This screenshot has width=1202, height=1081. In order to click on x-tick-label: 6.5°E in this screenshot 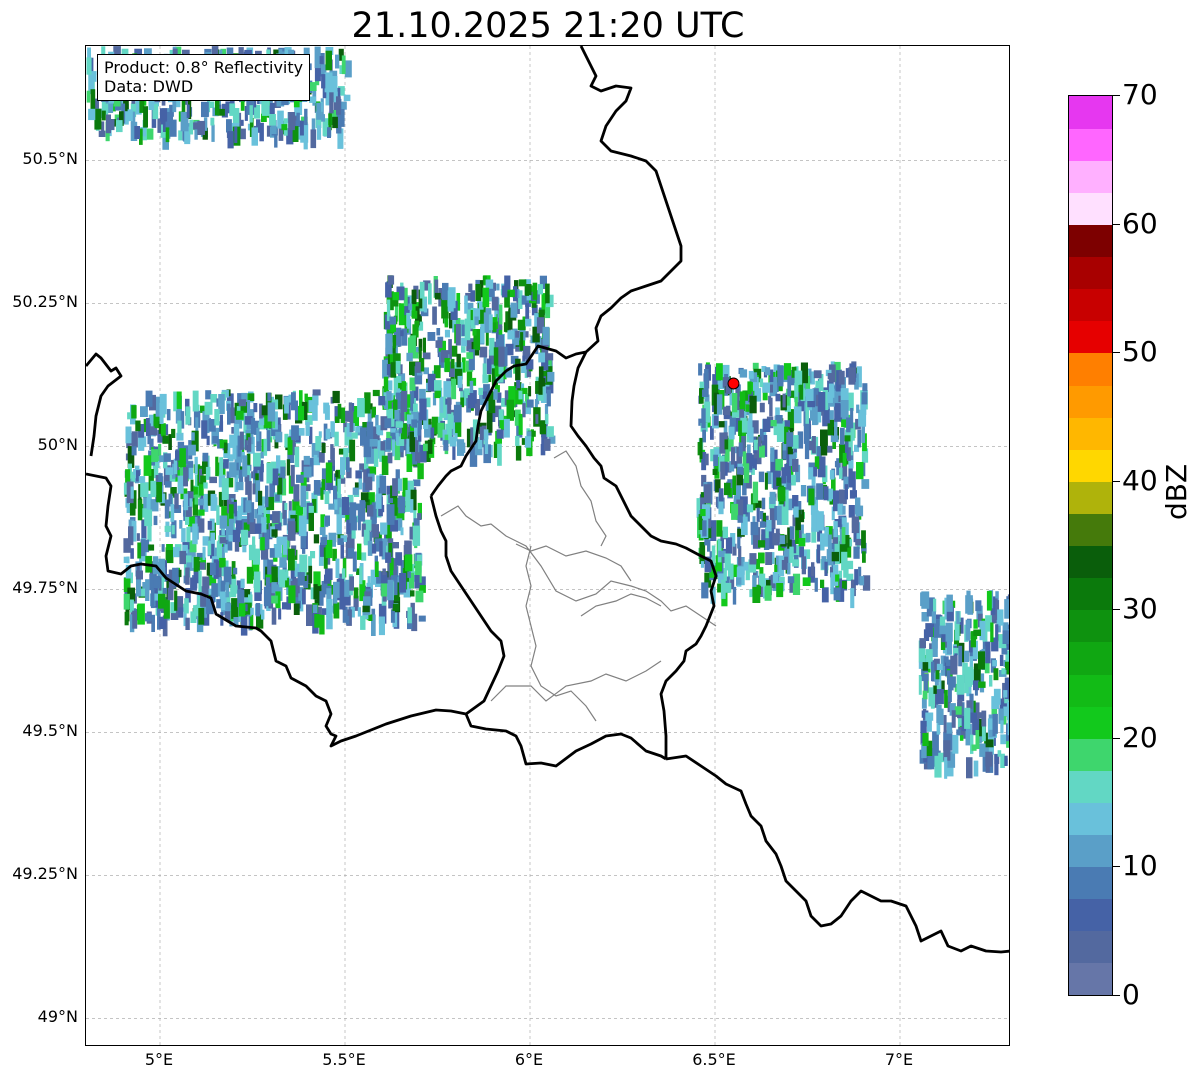, I will do `click(714, 1059)`.